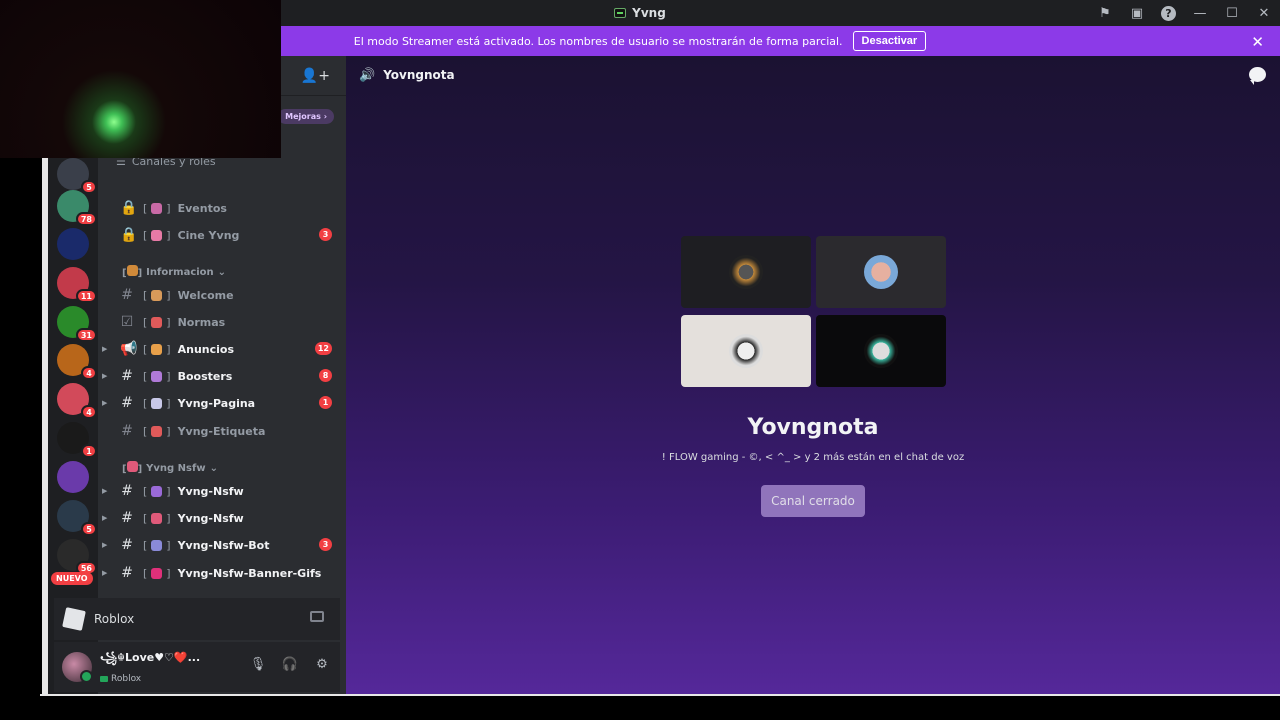  What do you see at coordinates (77, 285) in the screenshot?
I see `server-icon: 11` at bounding box center [77, 285].